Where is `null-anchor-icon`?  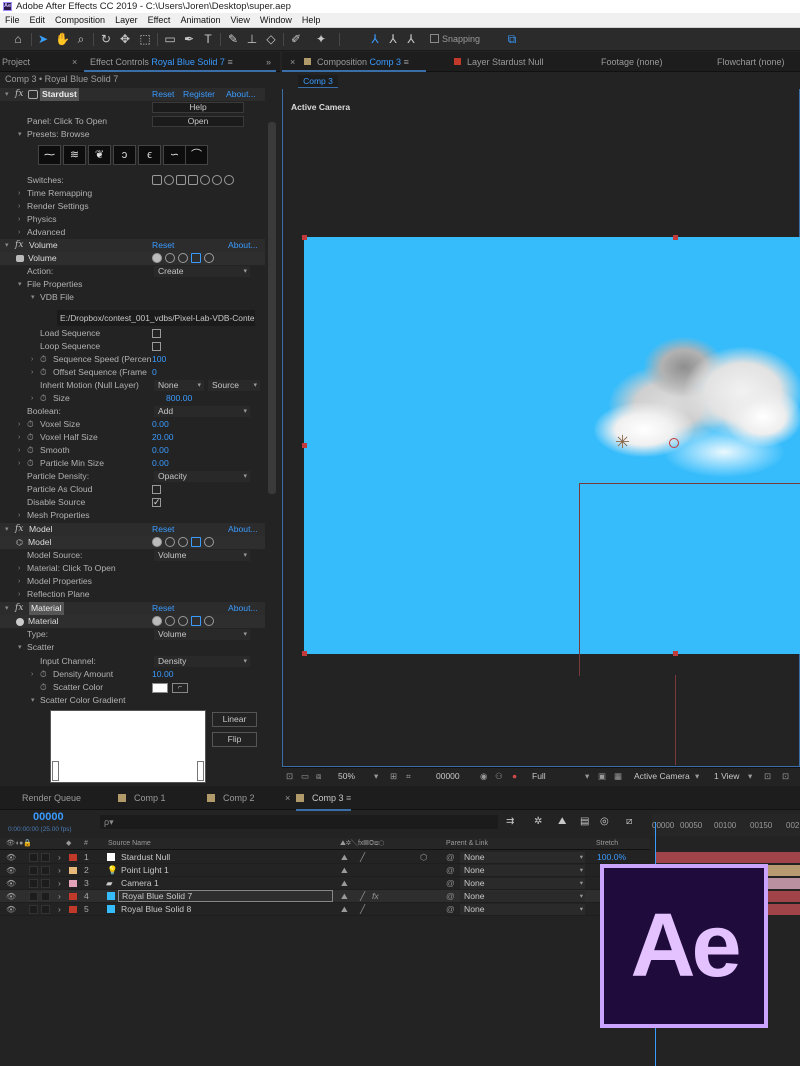
null-anchor-icon is located at coordinates (674, 443).